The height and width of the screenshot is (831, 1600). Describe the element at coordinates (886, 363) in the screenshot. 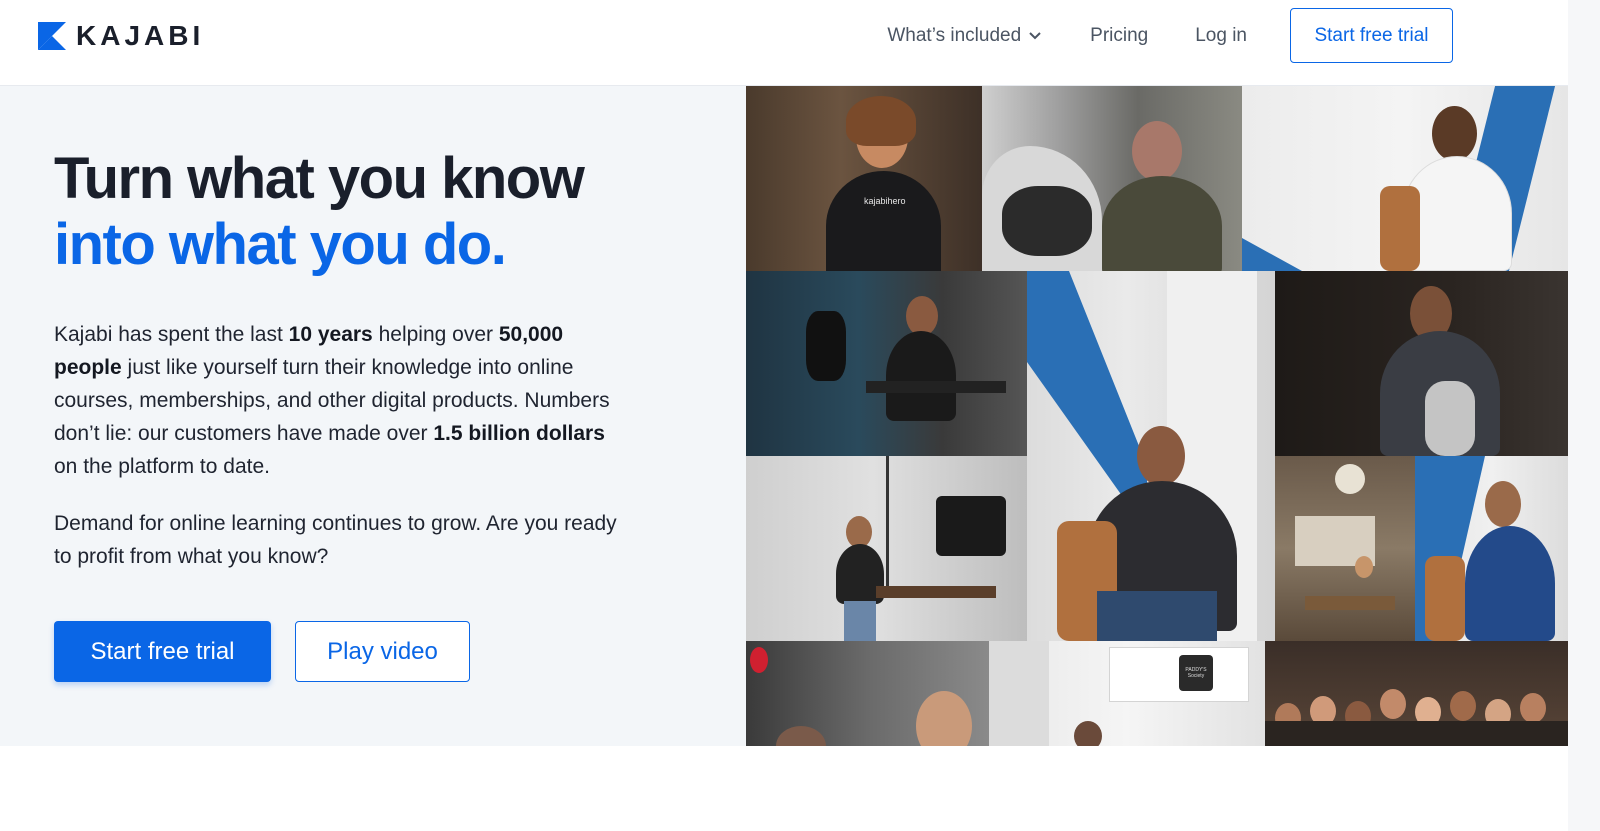

I see `photo-woman-gym` at that location.